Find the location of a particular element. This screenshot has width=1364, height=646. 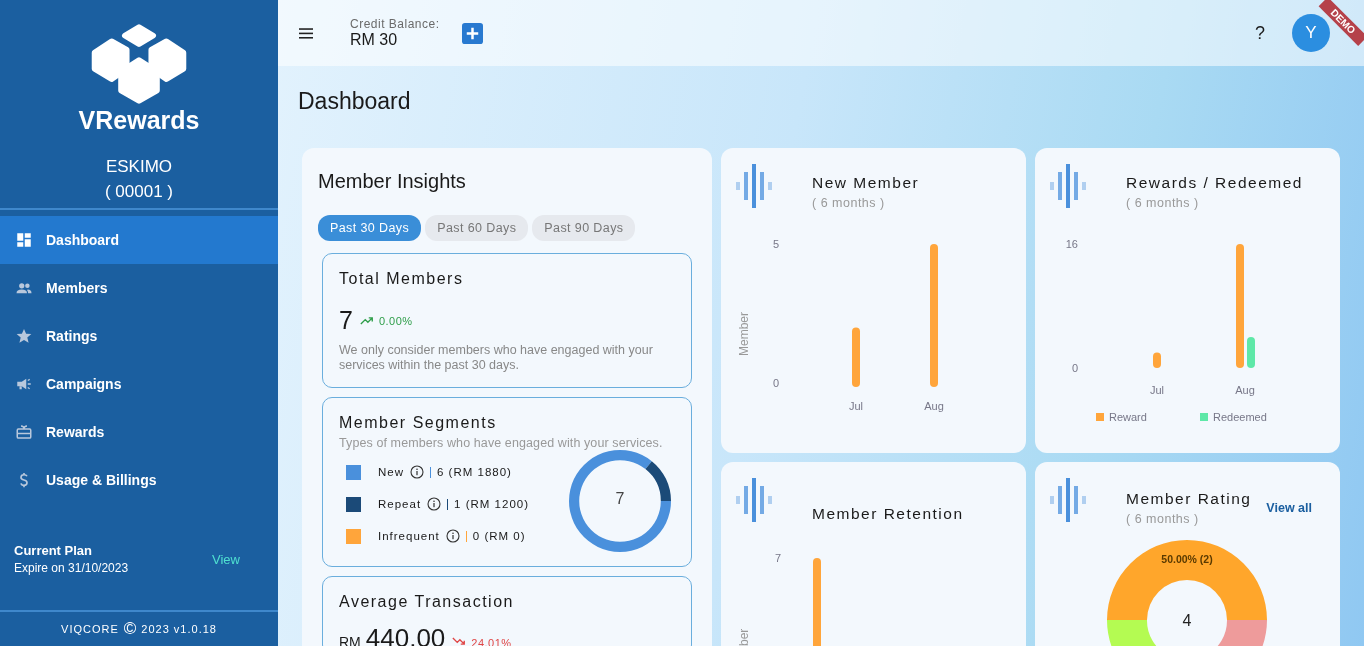

tick-label: 5 is located at coordinates (775, 244).